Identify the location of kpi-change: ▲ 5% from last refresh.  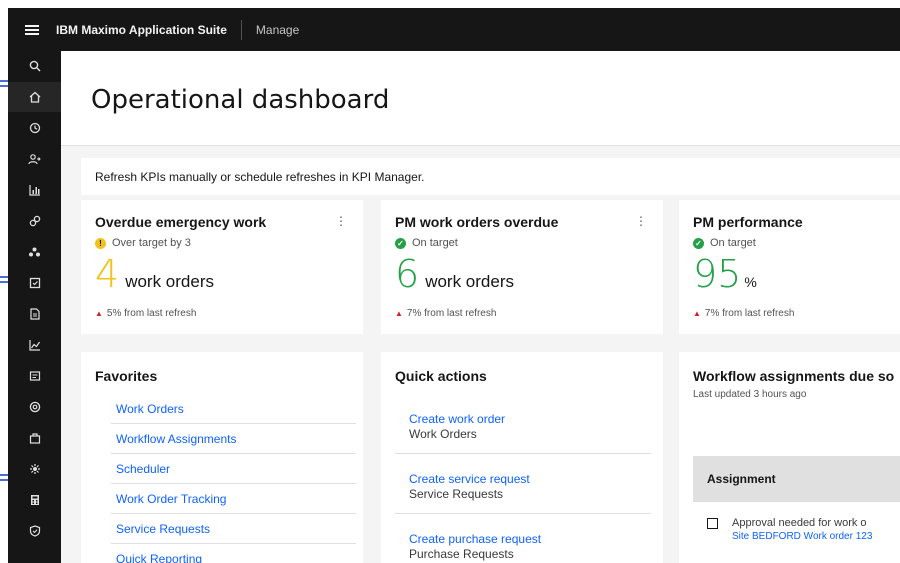
(145, 313).